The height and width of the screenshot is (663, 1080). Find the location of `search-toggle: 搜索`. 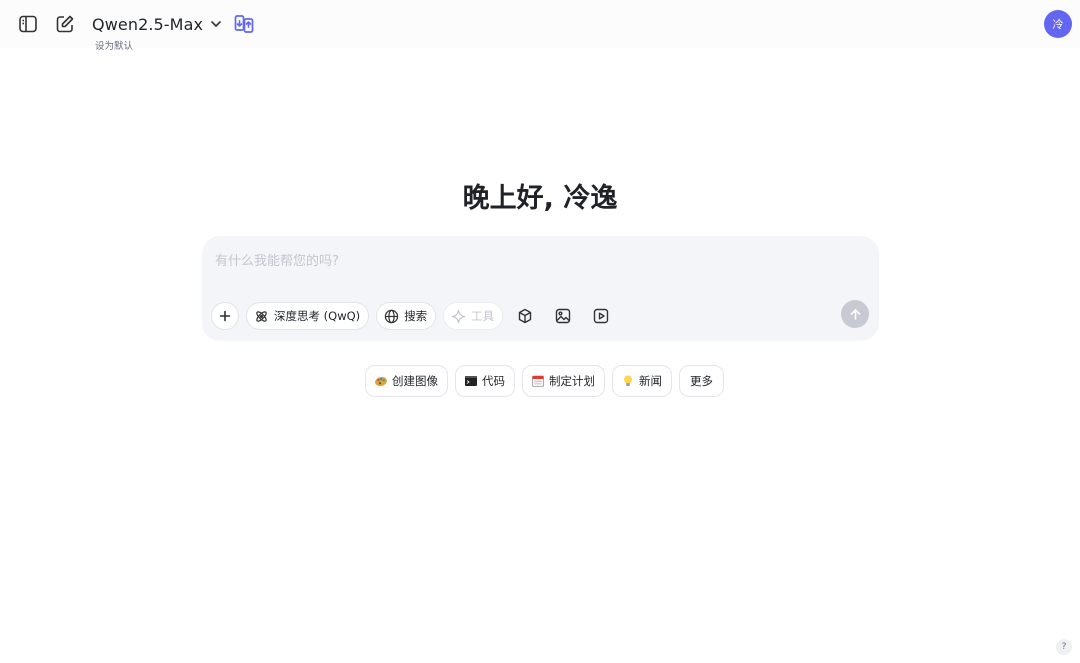

search-toggle: 搜索 is located at coordinates (406, 316).